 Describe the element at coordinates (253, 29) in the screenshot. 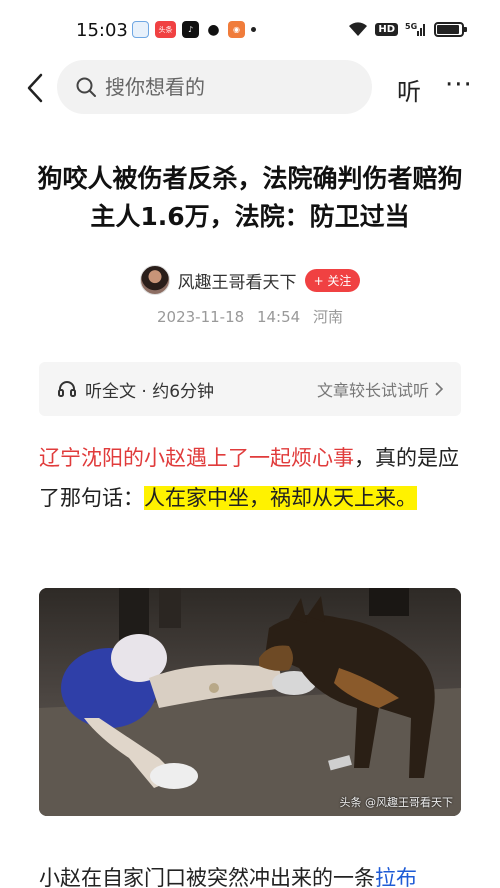

I see `more-notifications-dot` at that location.